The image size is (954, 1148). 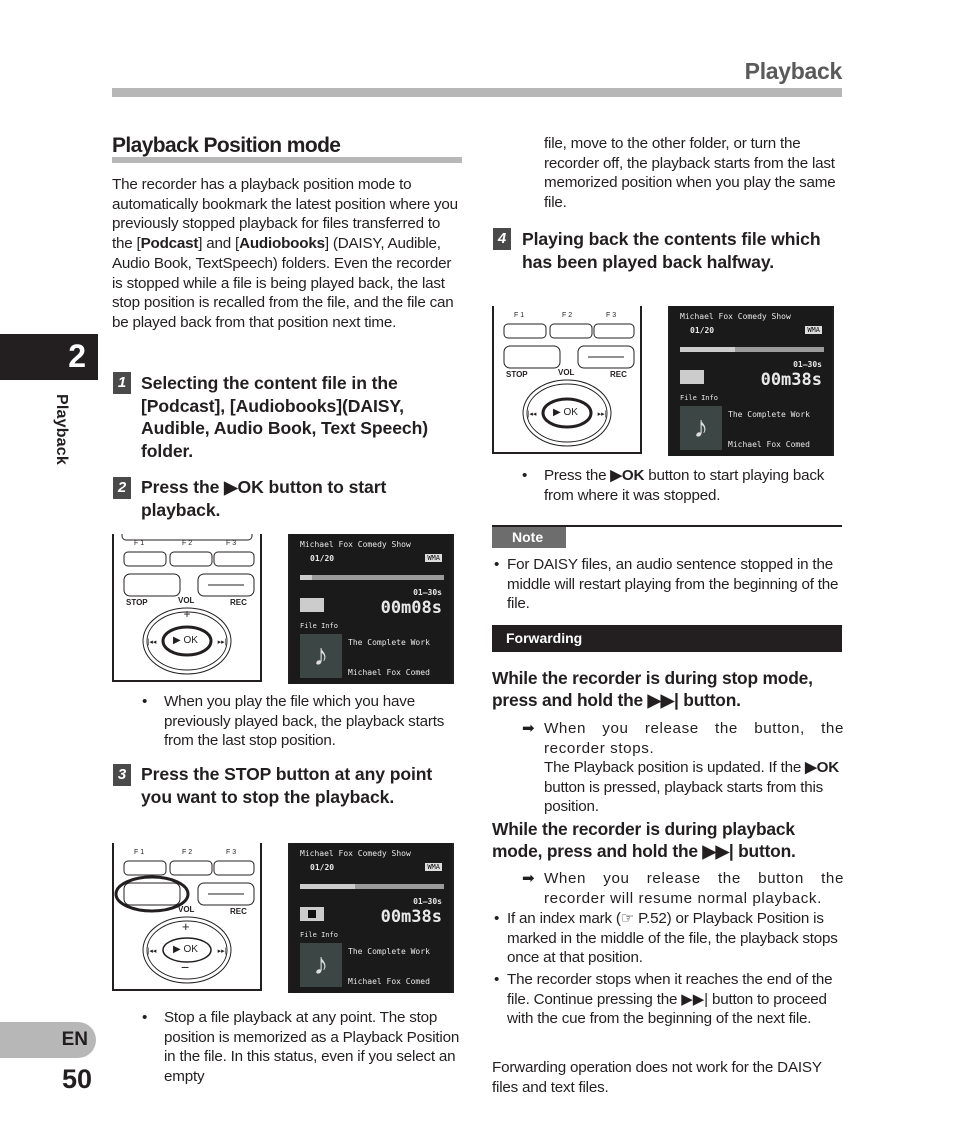 I want to click on elapsed-time: 00m08s, so click(x=411, y=608).